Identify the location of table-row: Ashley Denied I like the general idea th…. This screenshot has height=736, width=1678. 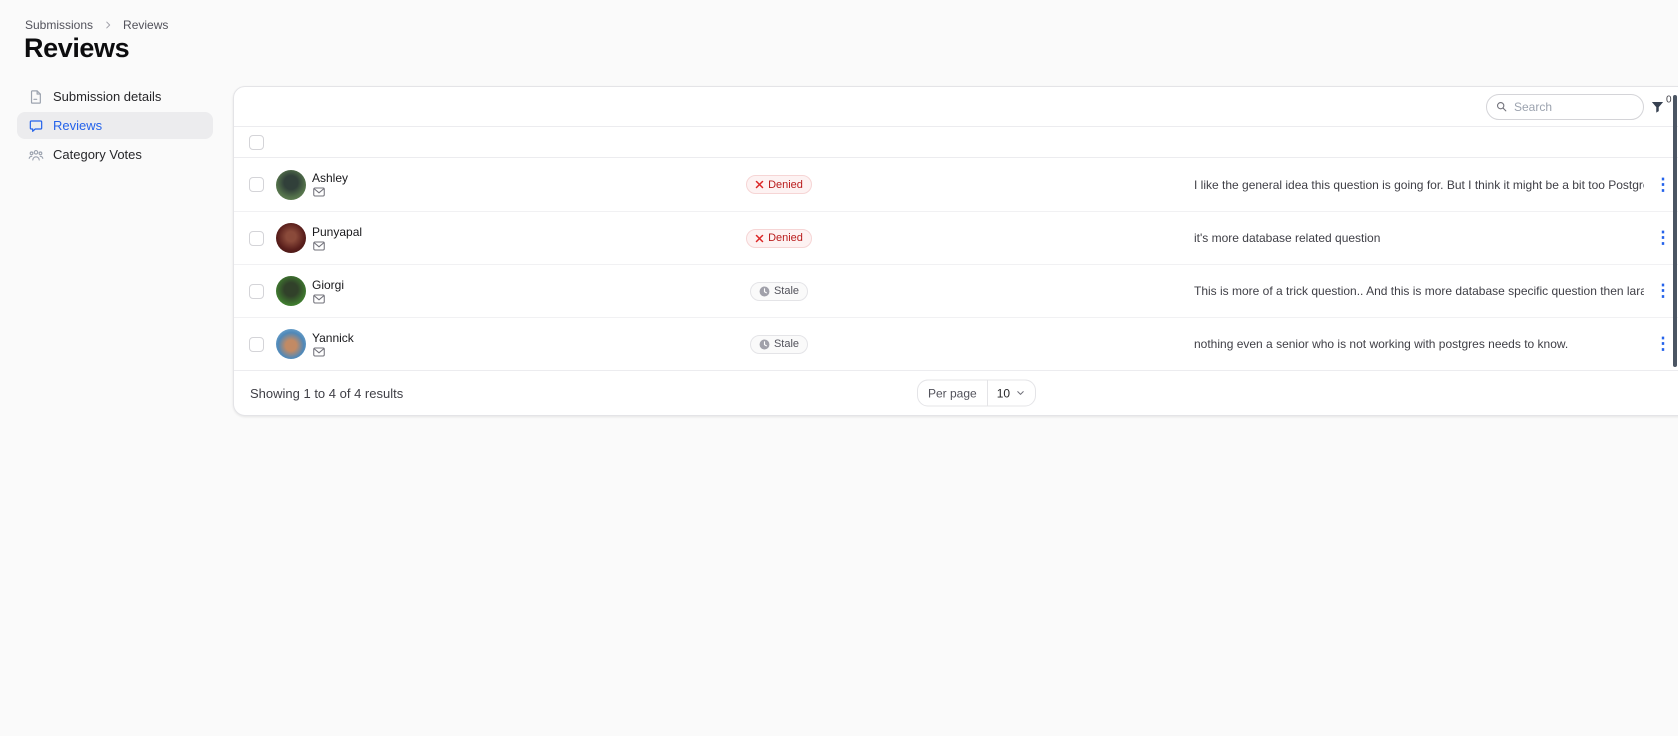
(956, 184).